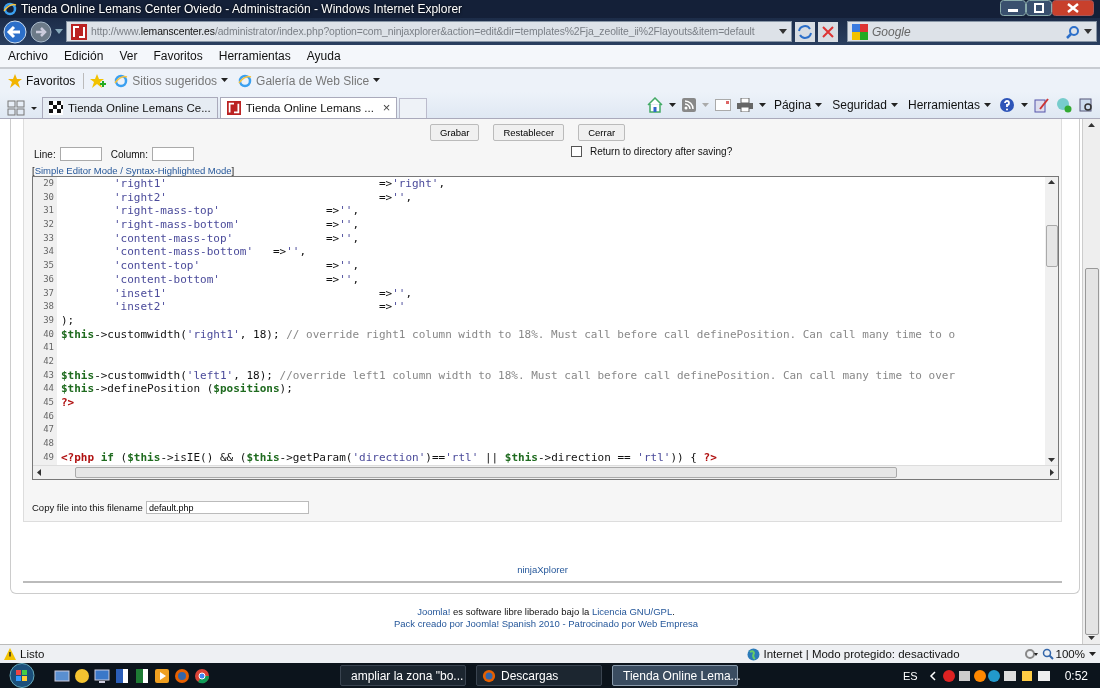 The image size is (1100, 688). Describe the element at coordinates (227, 507) in the screenshot. I see `filename-field: default.php` at that location.